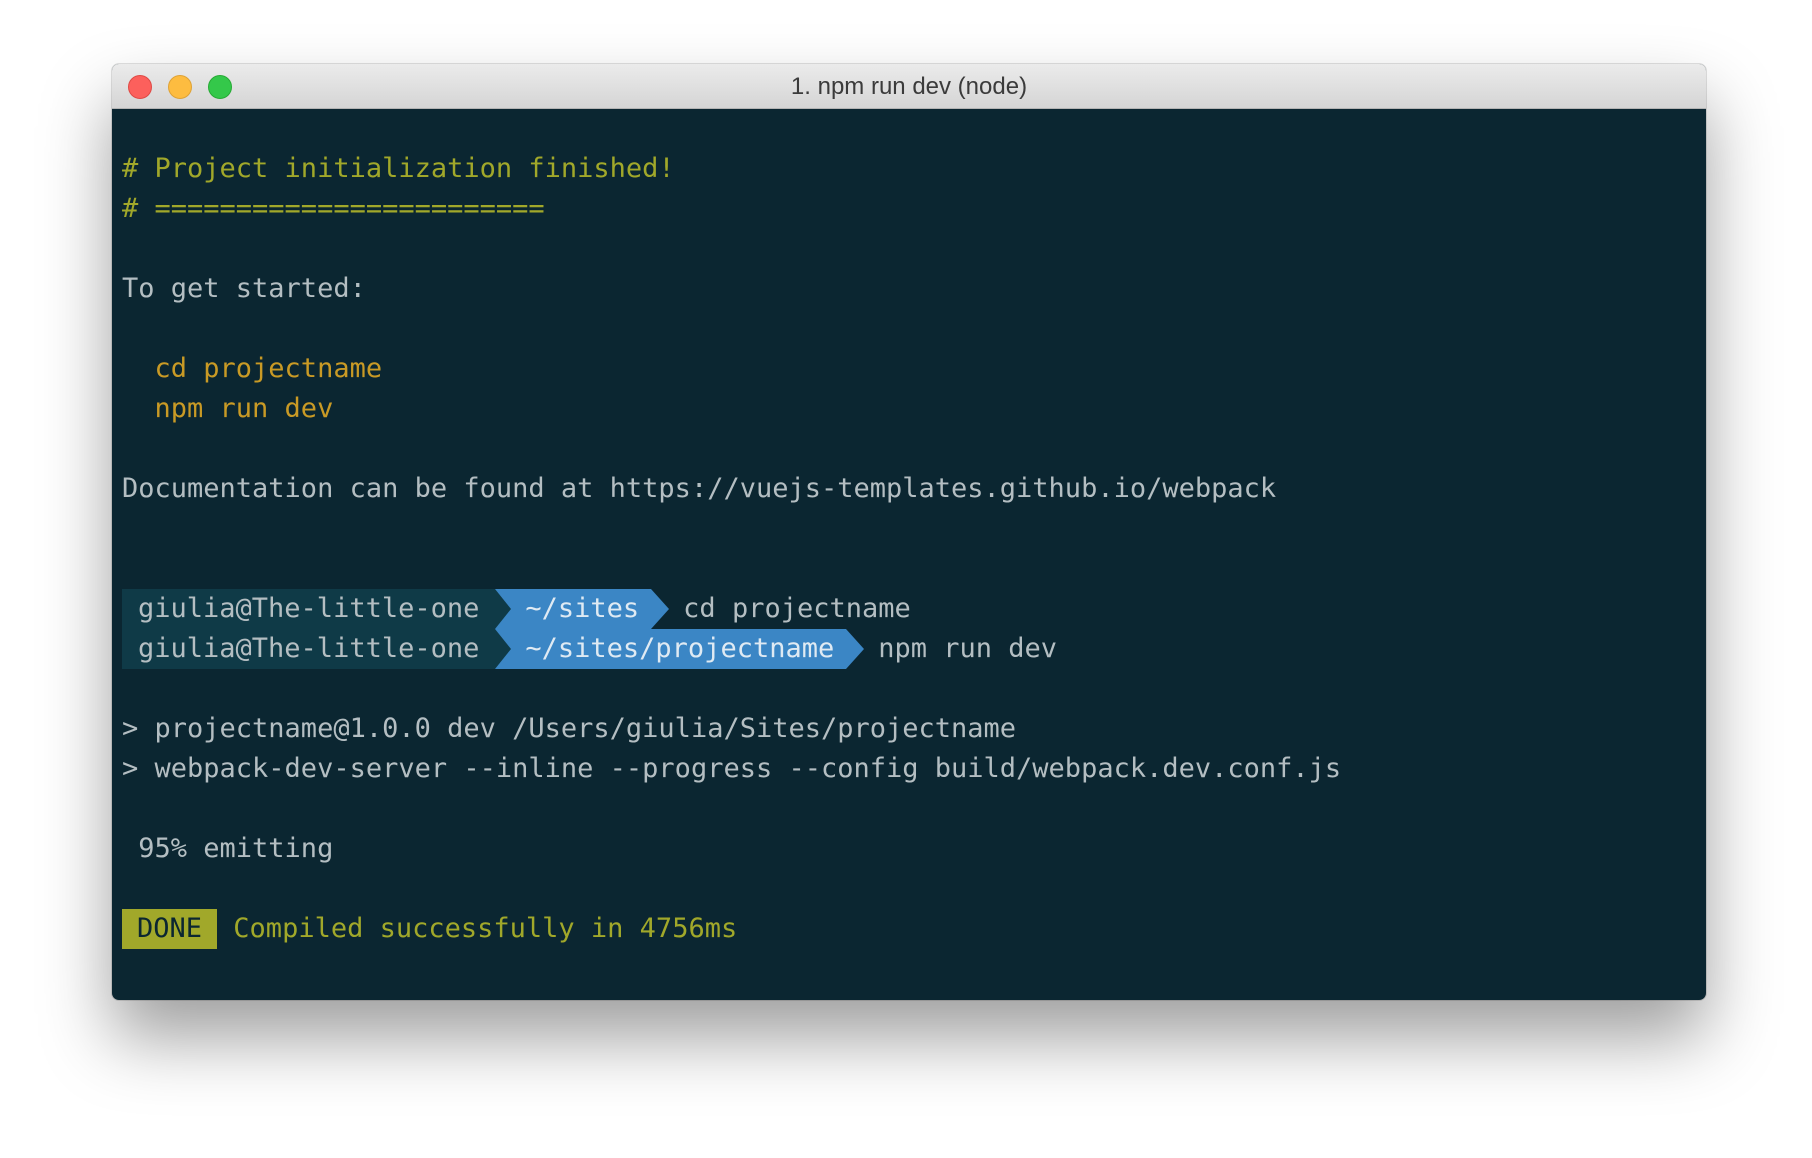 The height and width of the screenshot is (1158, 1812). What do you see at coordinates (797, 608) in the screenshot?
I see `prompt-command: cd projectname` at bounding box center [797, 608].